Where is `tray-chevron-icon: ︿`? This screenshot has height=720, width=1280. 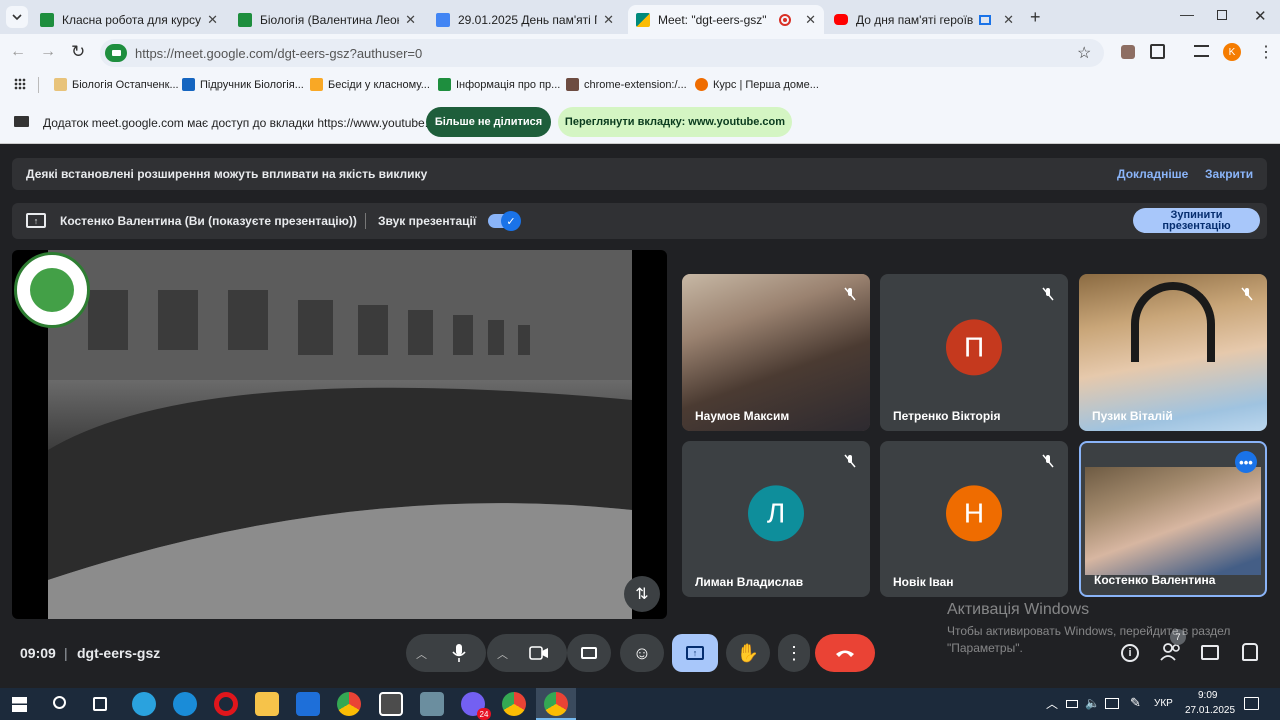 tray-chevron-icon: ︿ is located at coordinates (1052, 703).